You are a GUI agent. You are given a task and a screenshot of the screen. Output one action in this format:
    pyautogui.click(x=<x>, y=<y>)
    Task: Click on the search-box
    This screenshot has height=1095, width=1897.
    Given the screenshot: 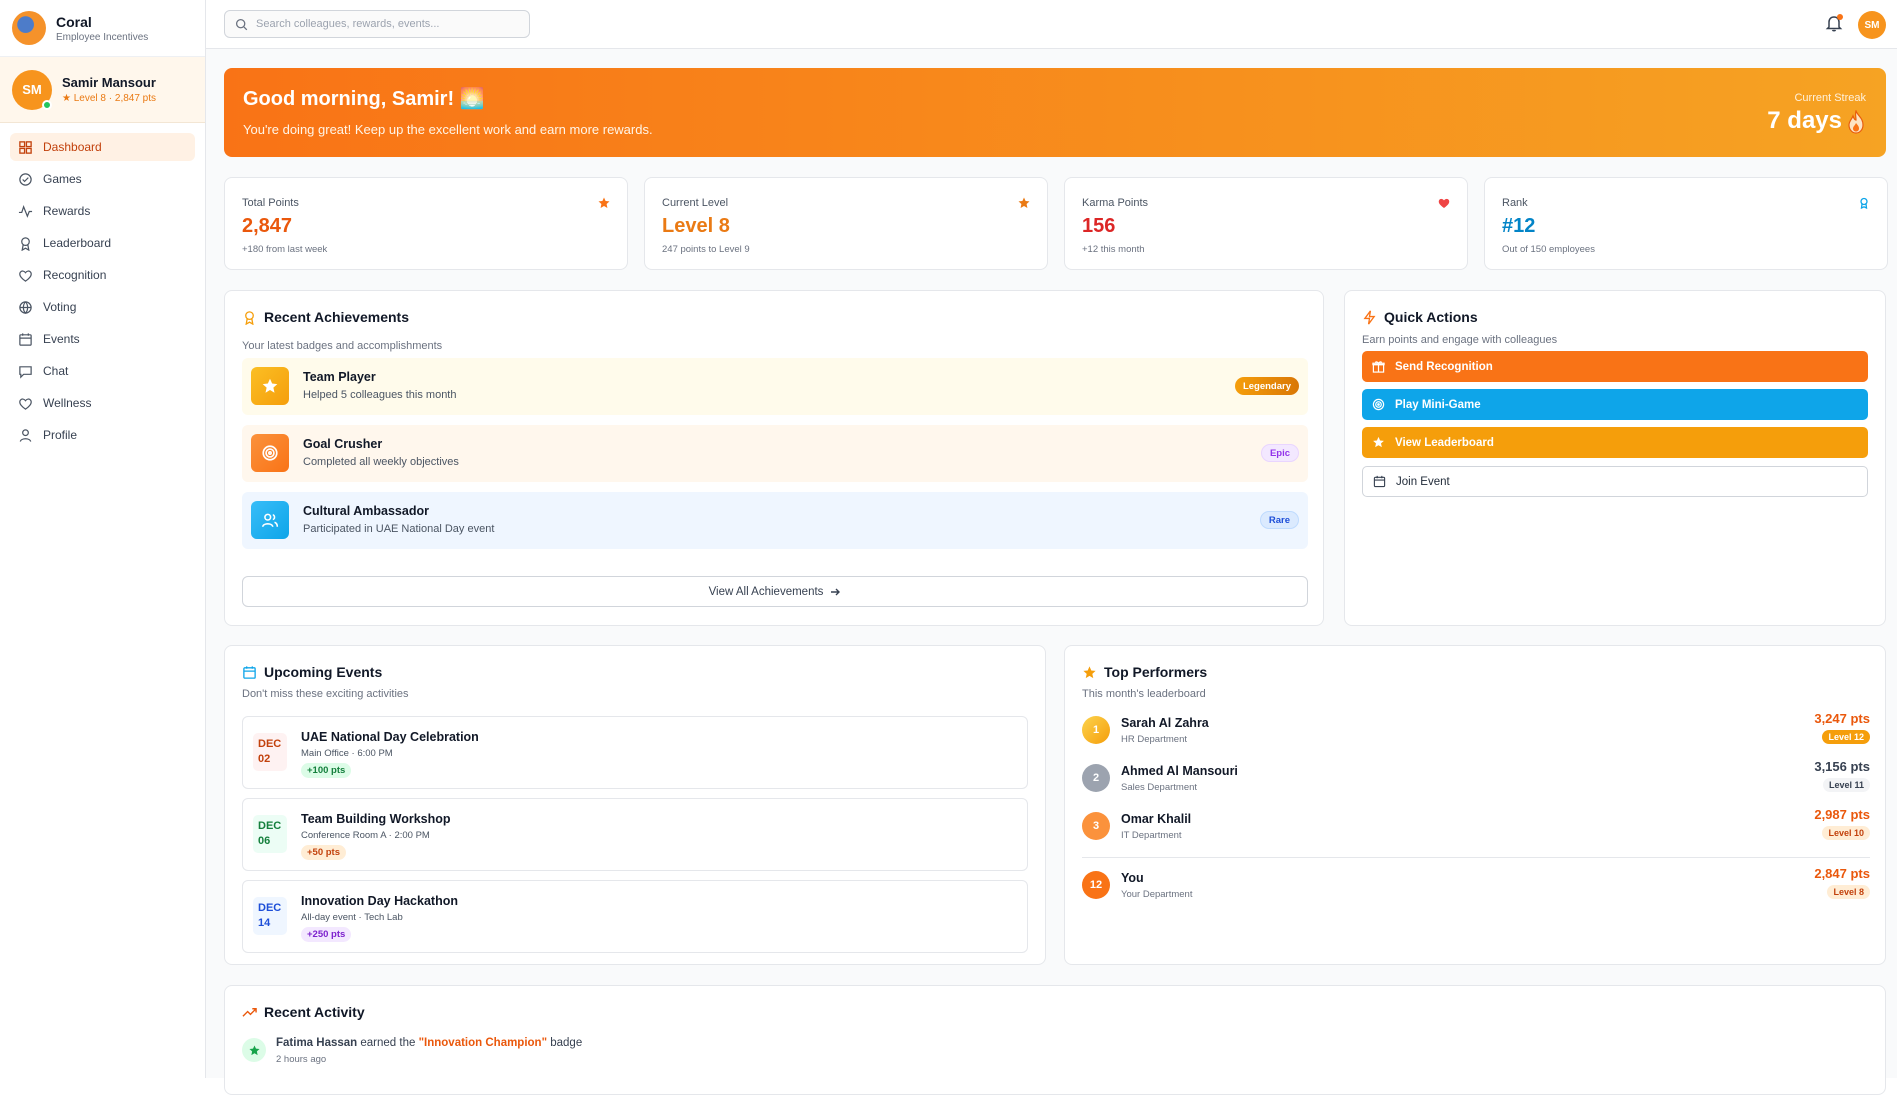 What is the action you would take?
    pyautogui.click(x=377, y=24)
    